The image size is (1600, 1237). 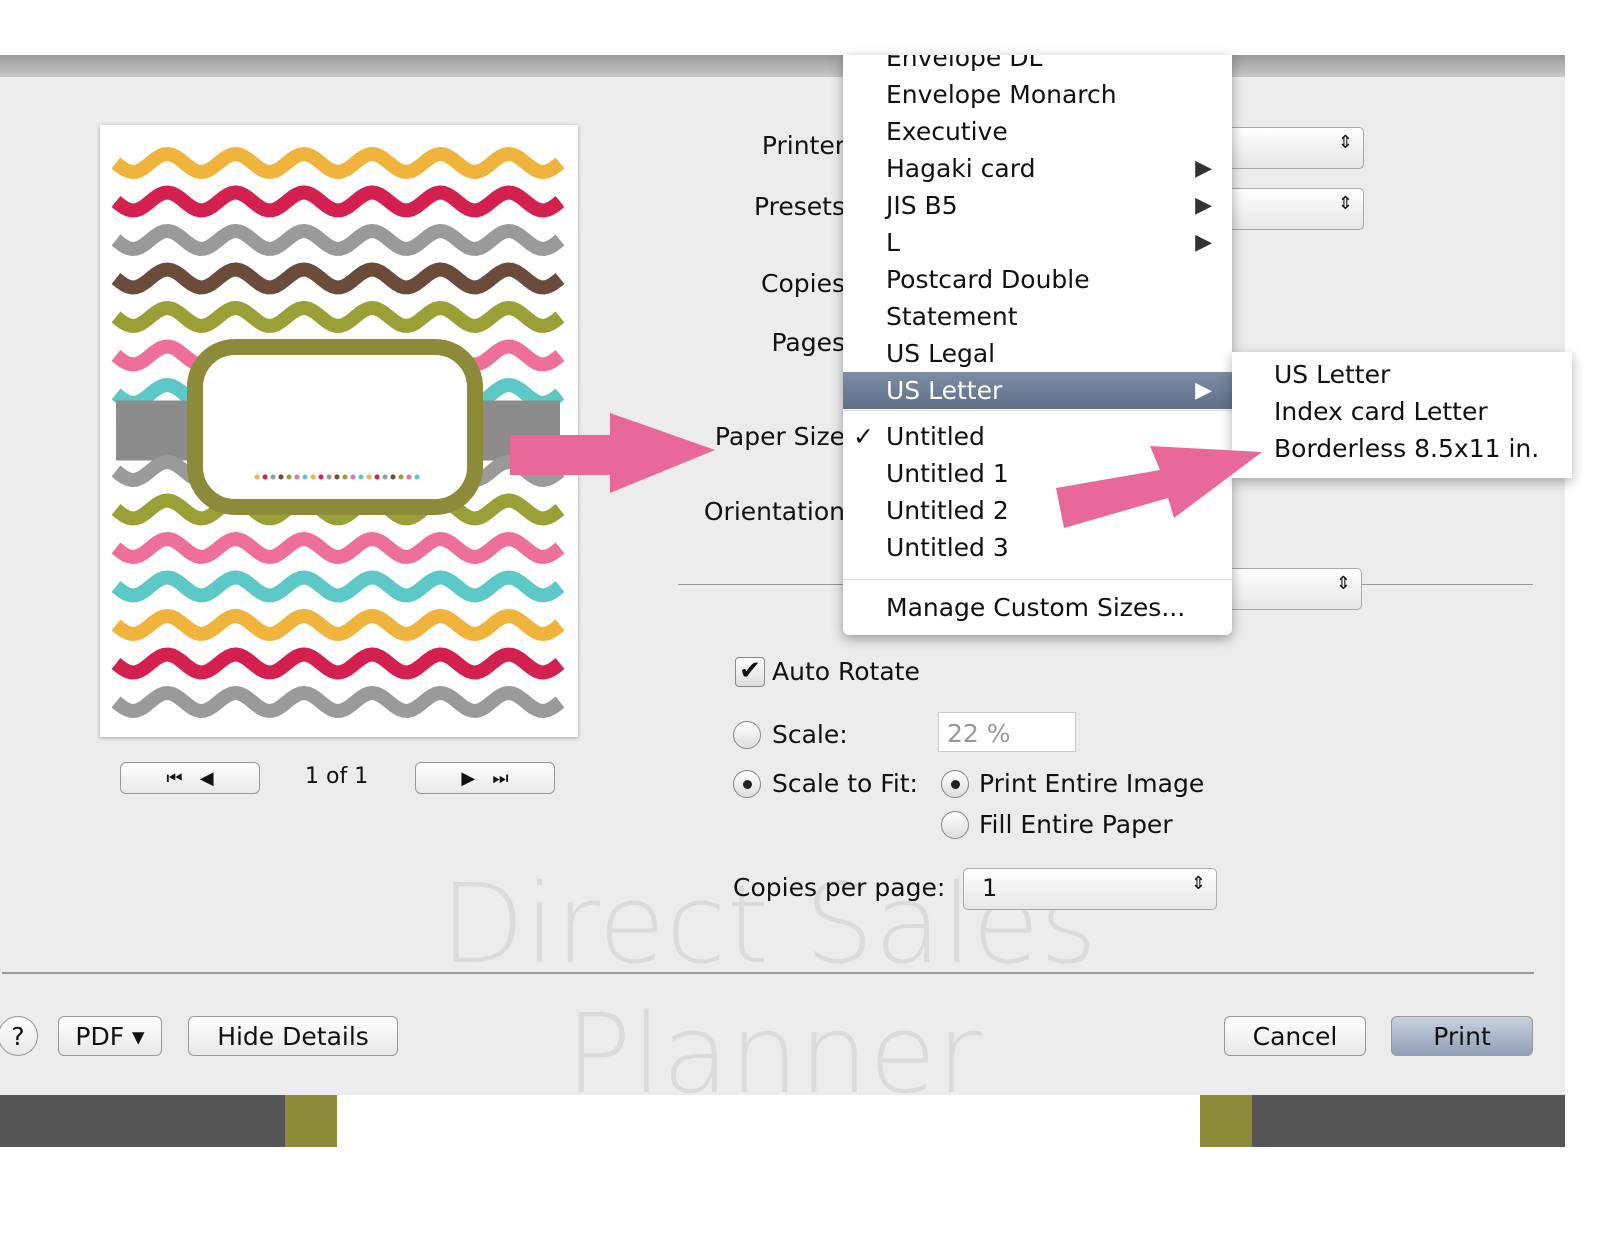 What do you see at coordinates (947, 473) in the screenshot?
I see `menu-item-label: Untitled 1` at bounding box center [947, 473].